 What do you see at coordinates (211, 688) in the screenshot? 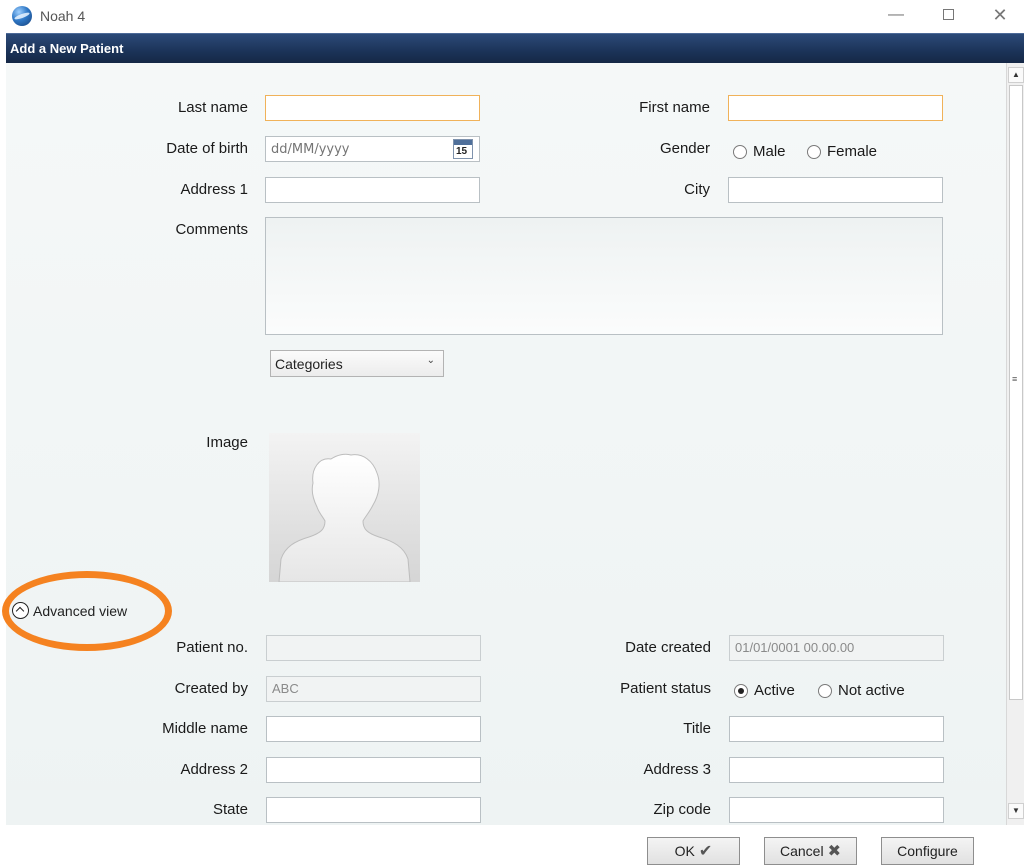
I see `created-by-label: Created by` at bounding box center [211, 688].